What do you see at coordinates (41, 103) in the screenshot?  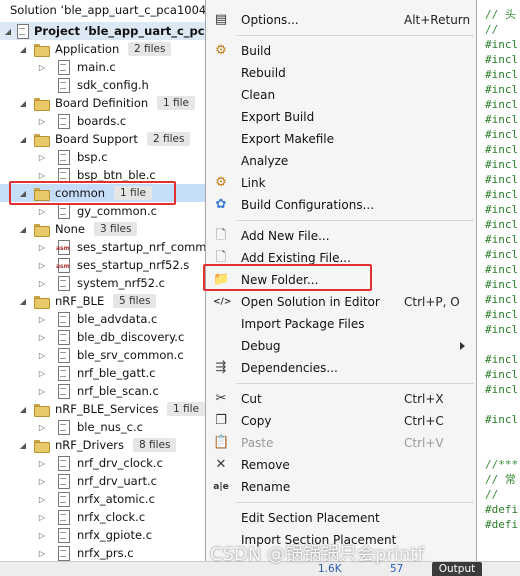 I see `folder-icon` at bounding box center [41, 103].